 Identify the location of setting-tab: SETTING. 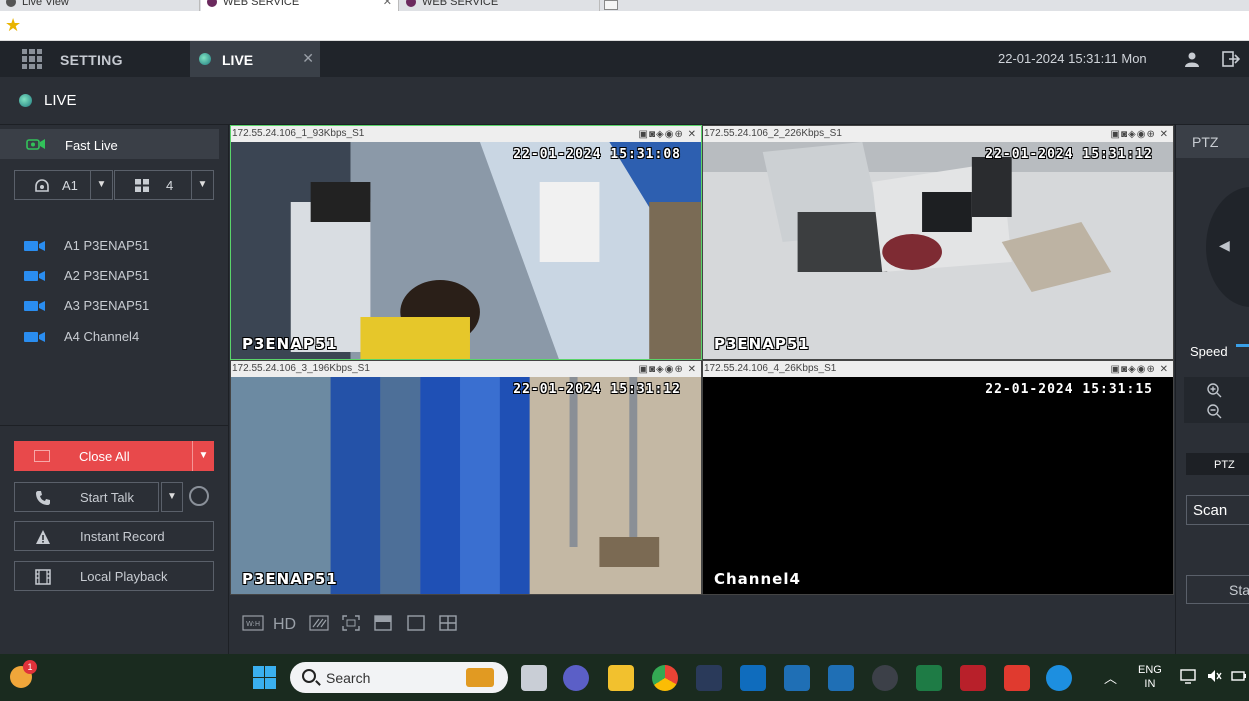
(91, 60).